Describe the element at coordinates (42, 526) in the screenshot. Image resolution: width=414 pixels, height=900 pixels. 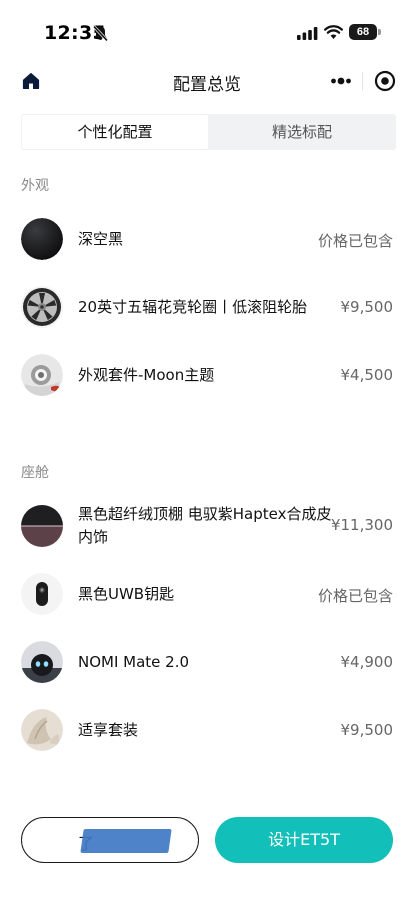
I see `interior-swatch` at that location.